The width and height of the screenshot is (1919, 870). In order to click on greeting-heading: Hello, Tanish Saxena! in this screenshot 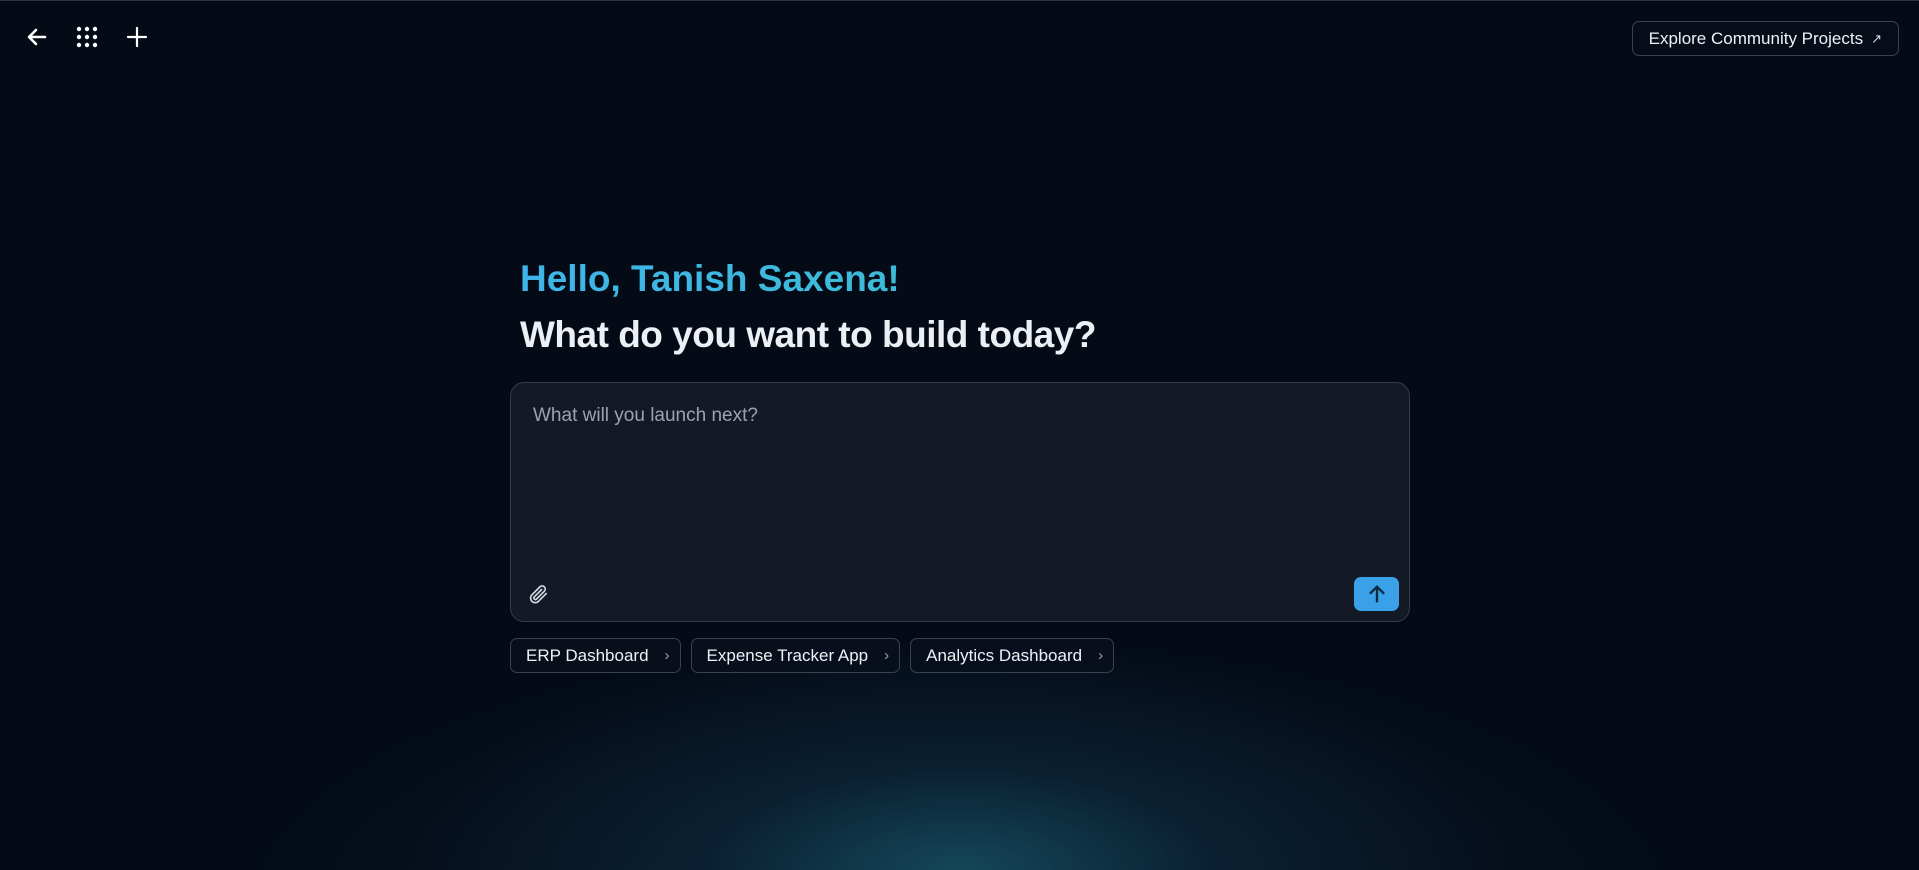, I will do `click(808, 279)`.